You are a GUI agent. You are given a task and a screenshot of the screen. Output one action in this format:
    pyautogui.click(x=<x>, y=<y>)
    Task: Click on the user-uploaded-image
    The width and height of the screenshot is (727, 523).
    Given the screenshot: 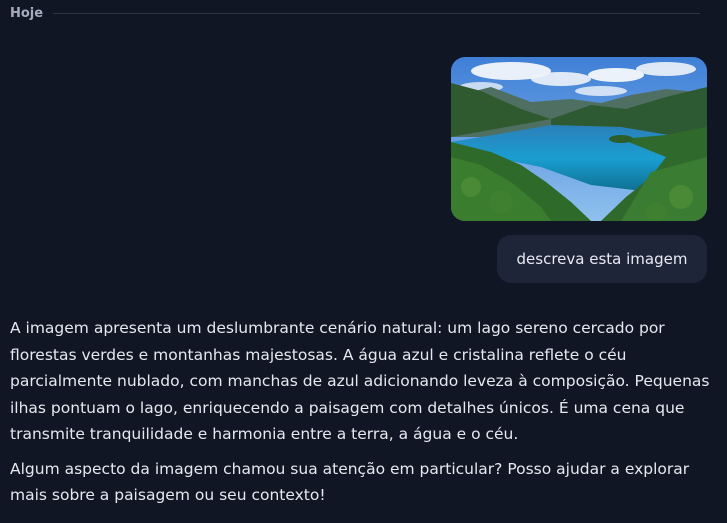 What is the action you would take?
    pyautogui.click(x=579, y=139)
    